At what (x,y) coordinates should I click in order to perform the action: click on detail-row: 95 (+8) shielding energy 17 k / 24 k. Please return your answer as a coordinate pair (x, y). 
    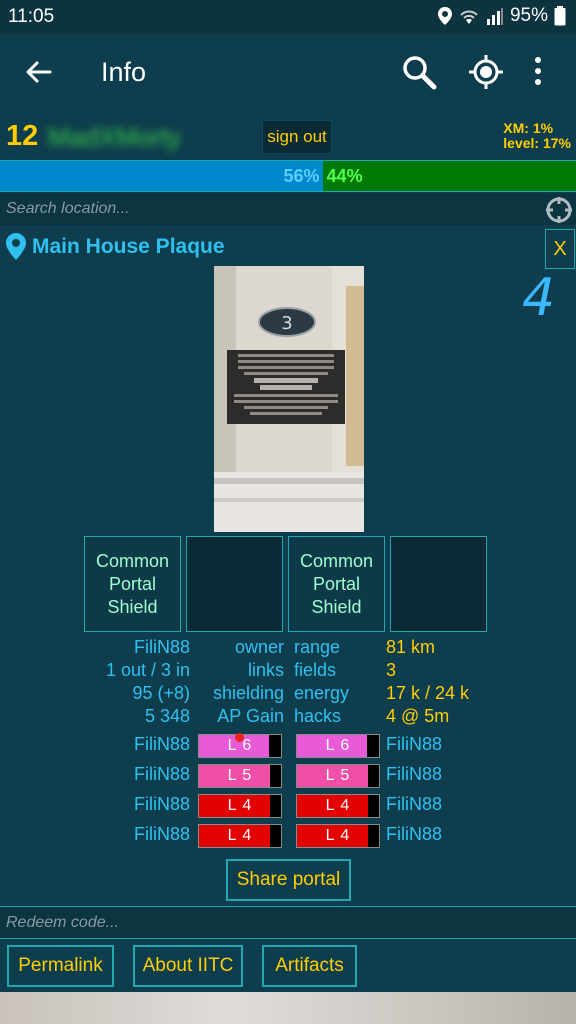
    Looking at the image, I should click on (288, 693).